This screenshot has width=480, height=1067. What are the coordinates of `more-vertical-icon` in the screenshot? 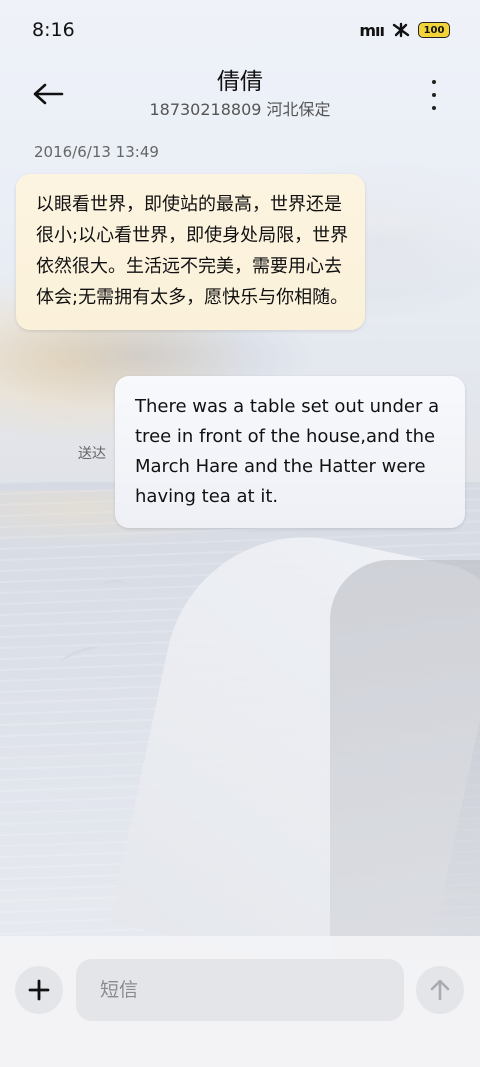 It's located at (434, 82).